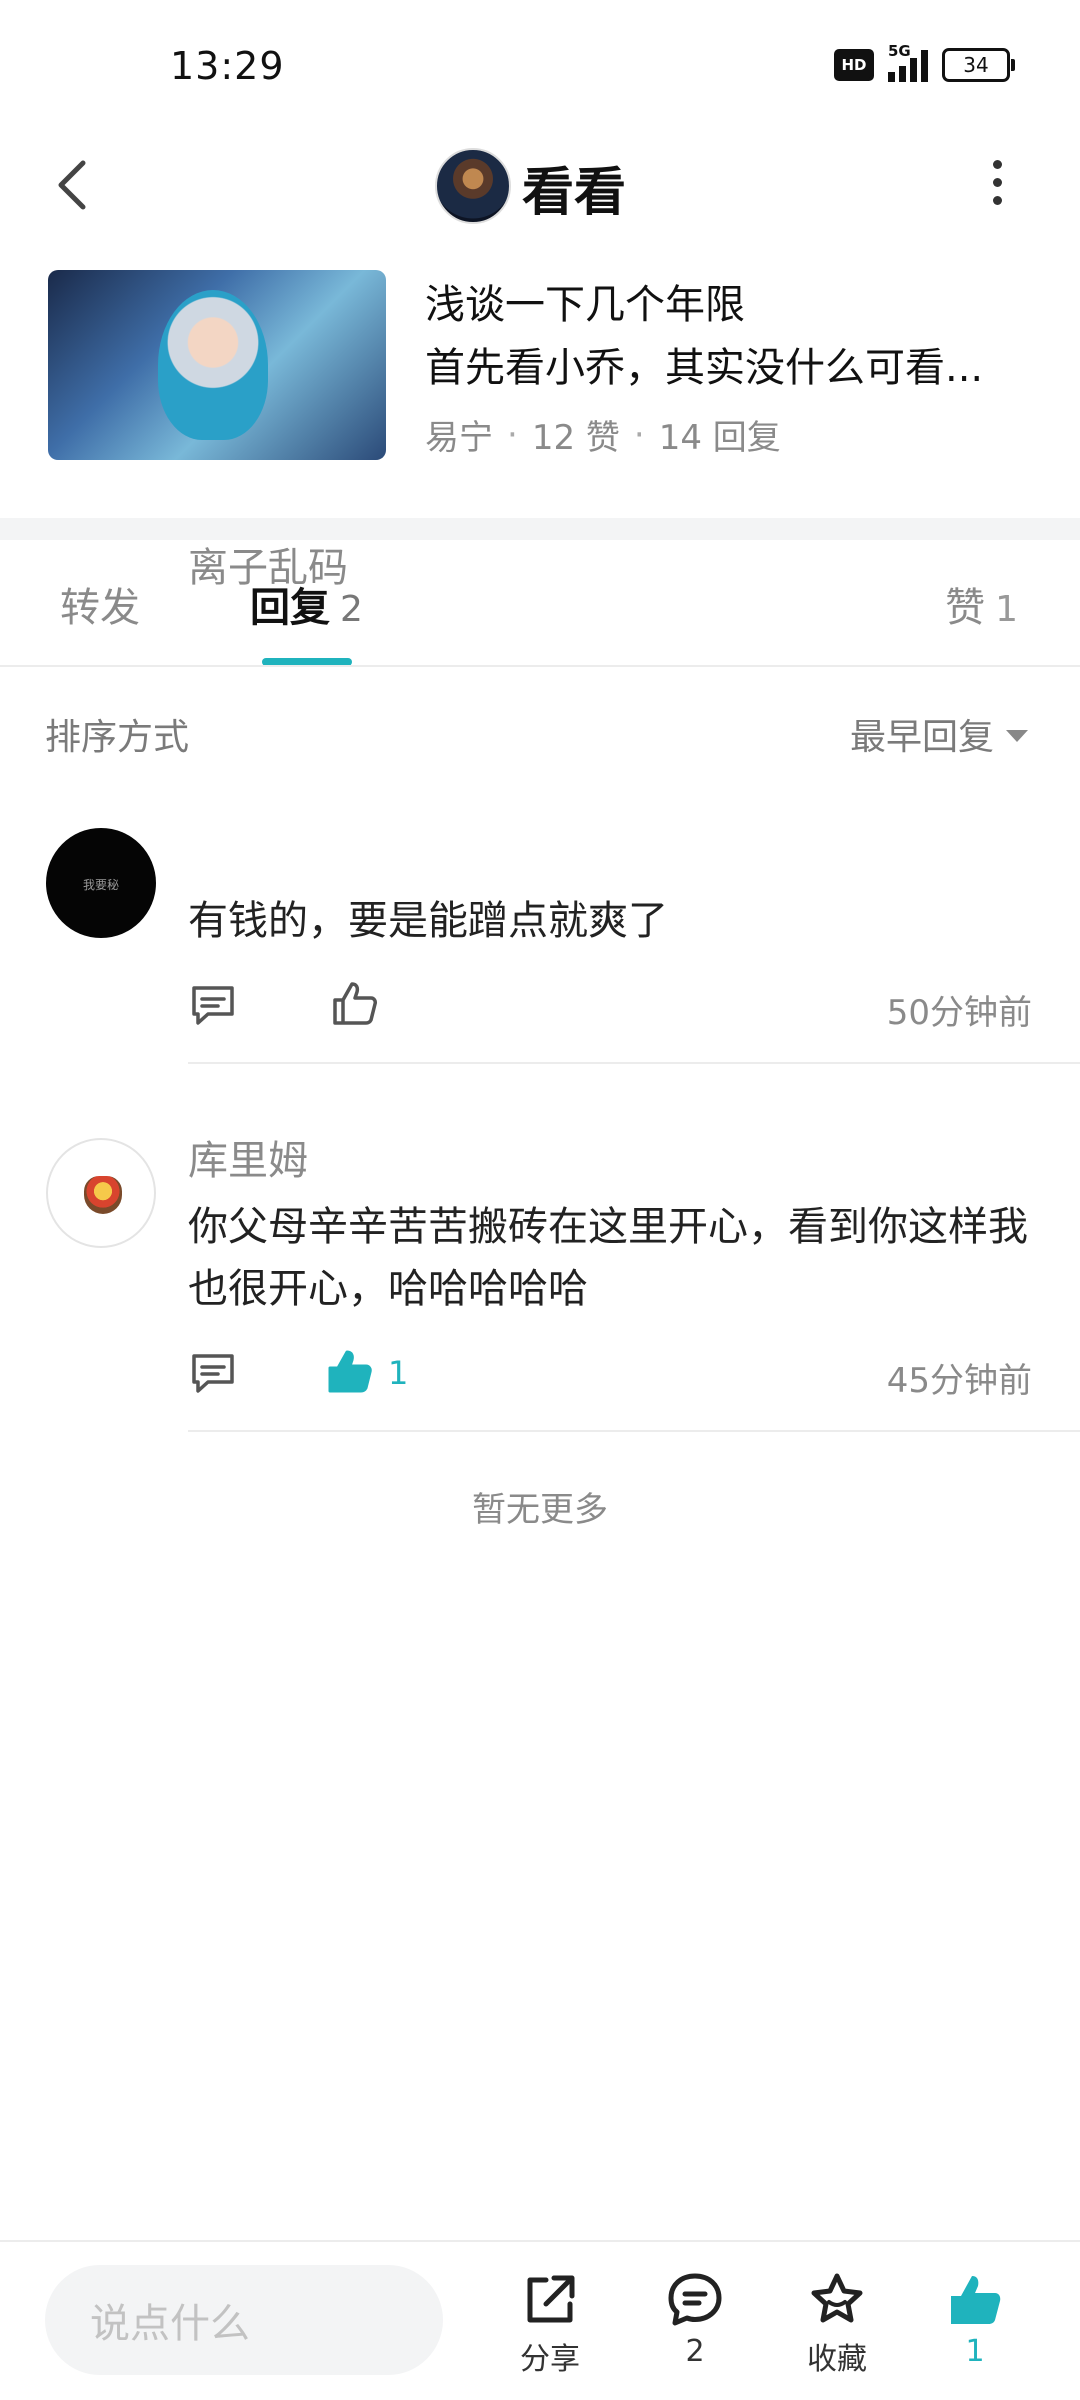 This screenshot has height=2400, width=1080. Describe the element at coordinates (575, 438) in the screenshot. I see `post-likes: 12 赞` at that location.